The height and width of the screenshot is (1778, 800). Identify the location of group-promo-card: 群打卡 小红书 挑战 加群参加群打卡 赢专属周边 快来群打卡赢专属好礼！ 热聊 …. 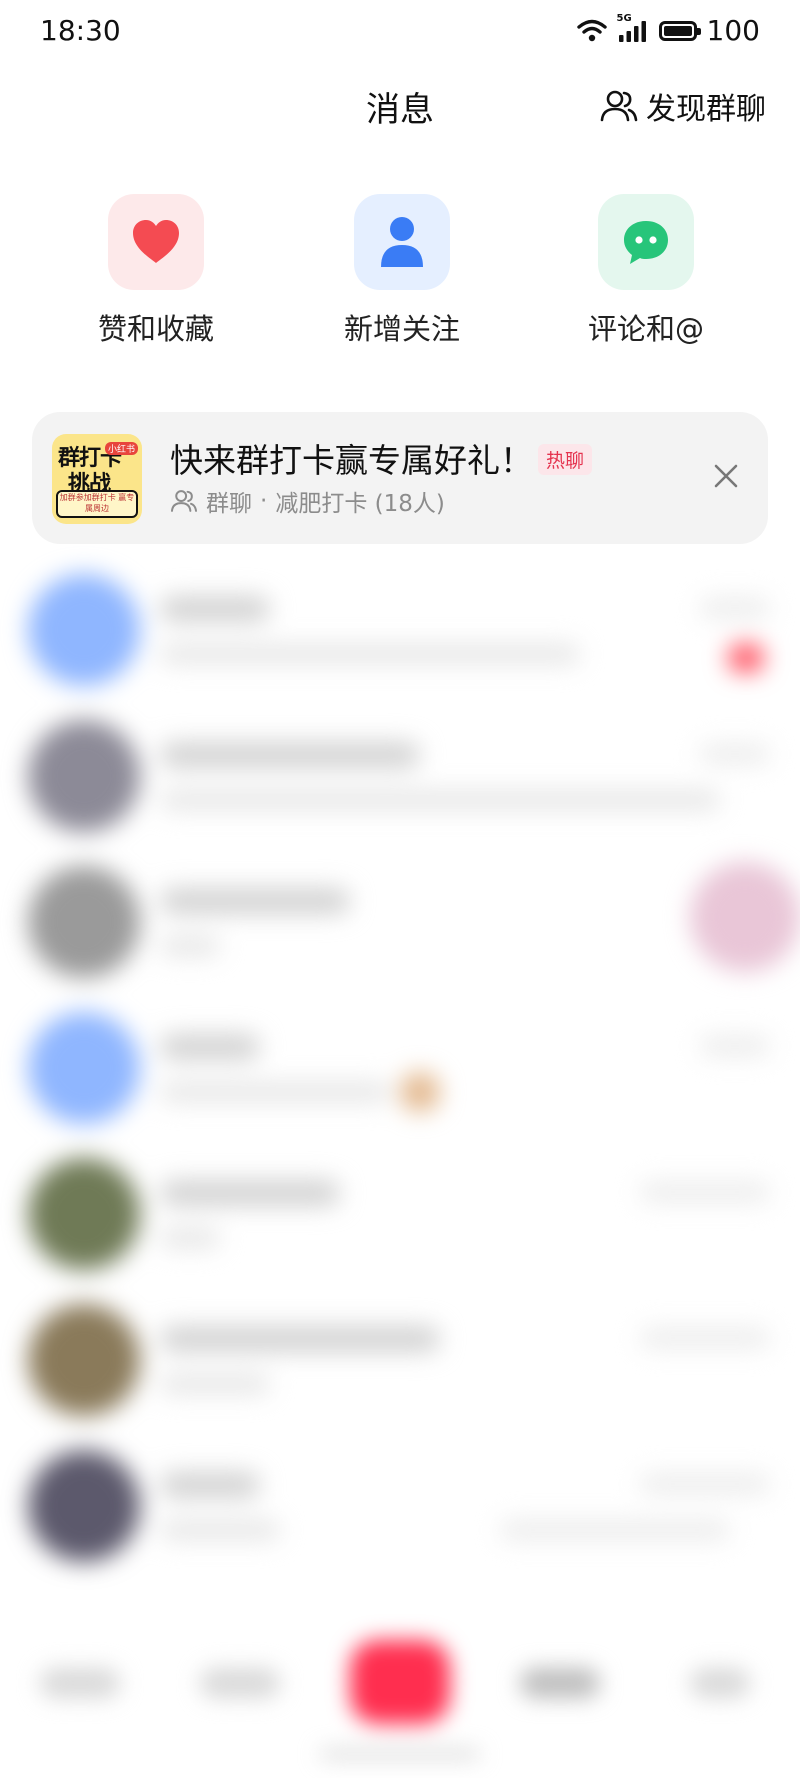
(400, 478).